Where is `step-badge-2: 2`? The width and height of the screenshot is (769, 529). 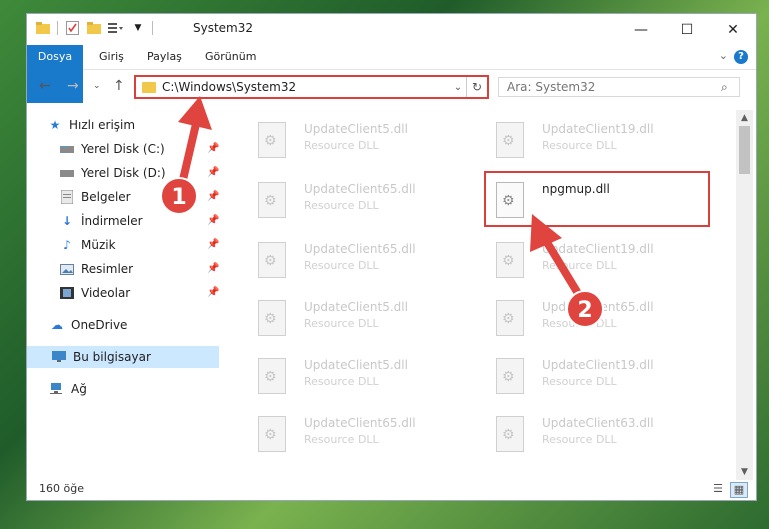 step-badge-2: 2 is located at coordinates (585, 309).